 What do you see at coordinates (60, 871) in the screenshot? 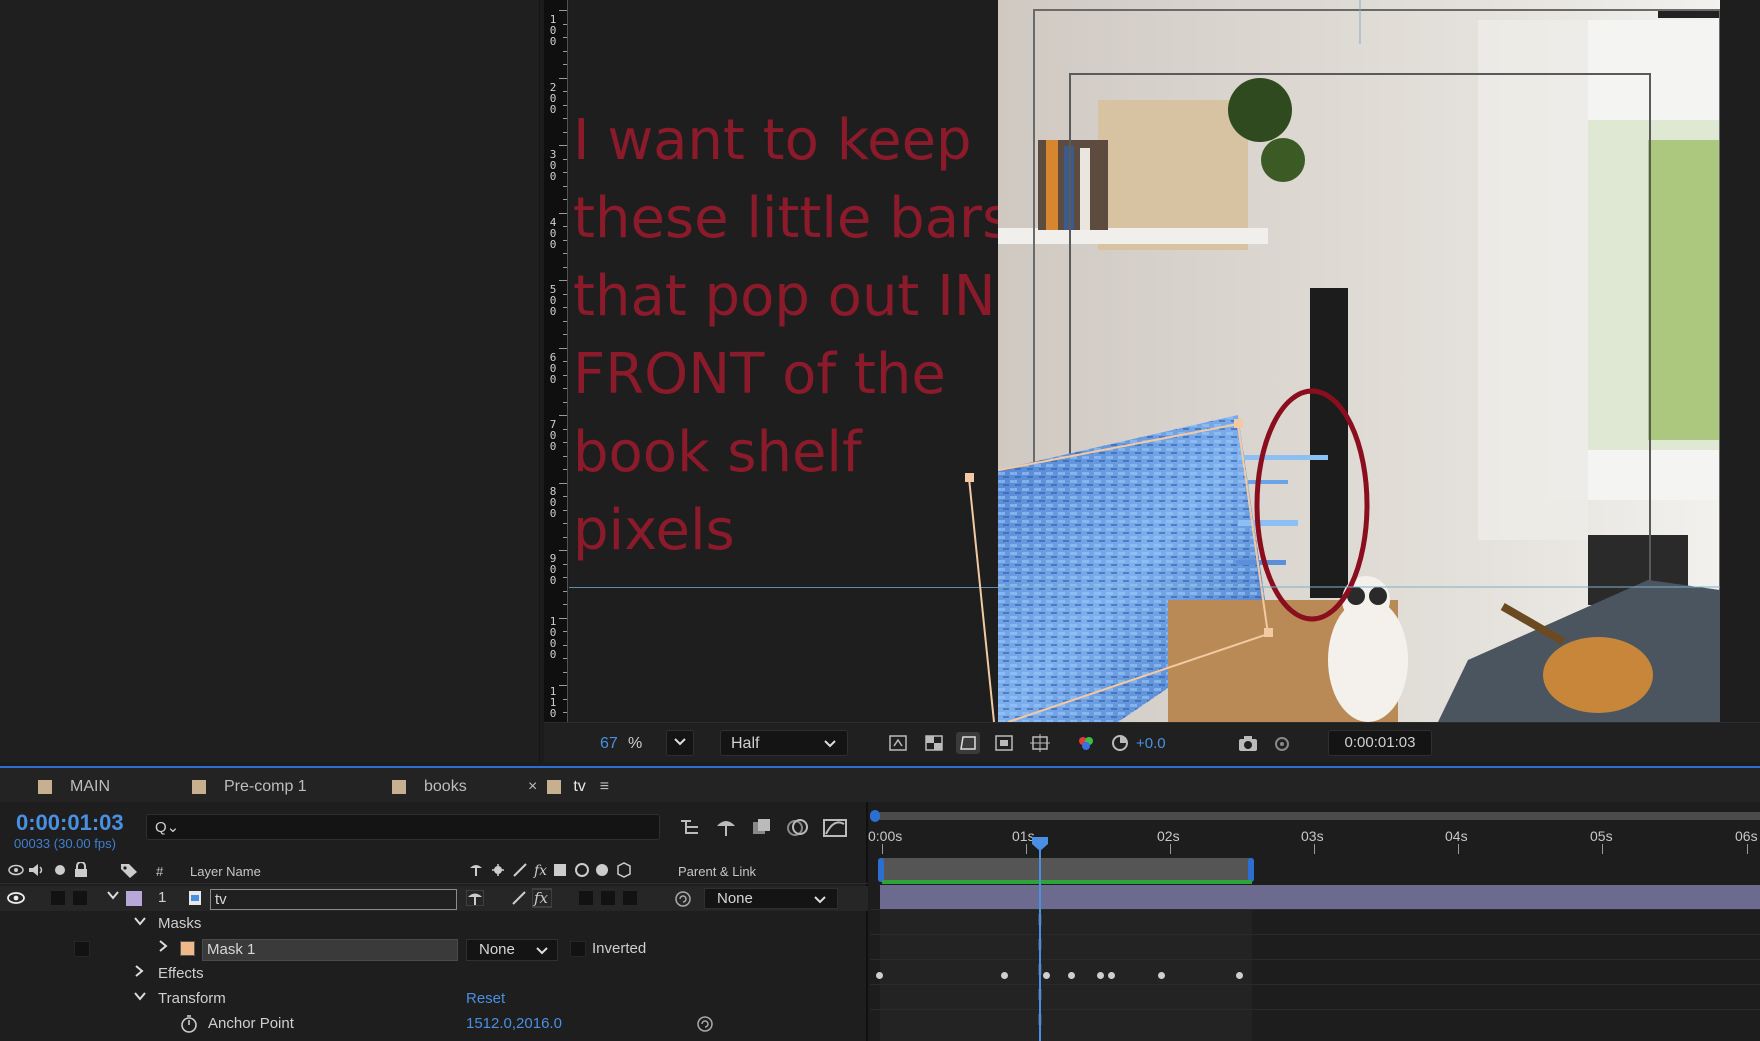
I see `solo-icon` at bounding box center [60, 871].